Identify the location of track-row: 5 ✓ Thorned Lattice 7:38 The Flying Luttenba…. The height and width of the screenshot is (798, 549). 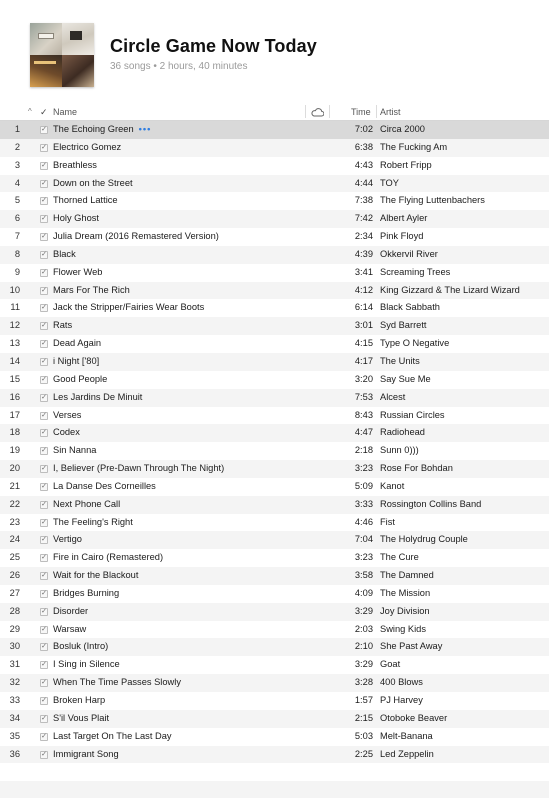
(274, 201).